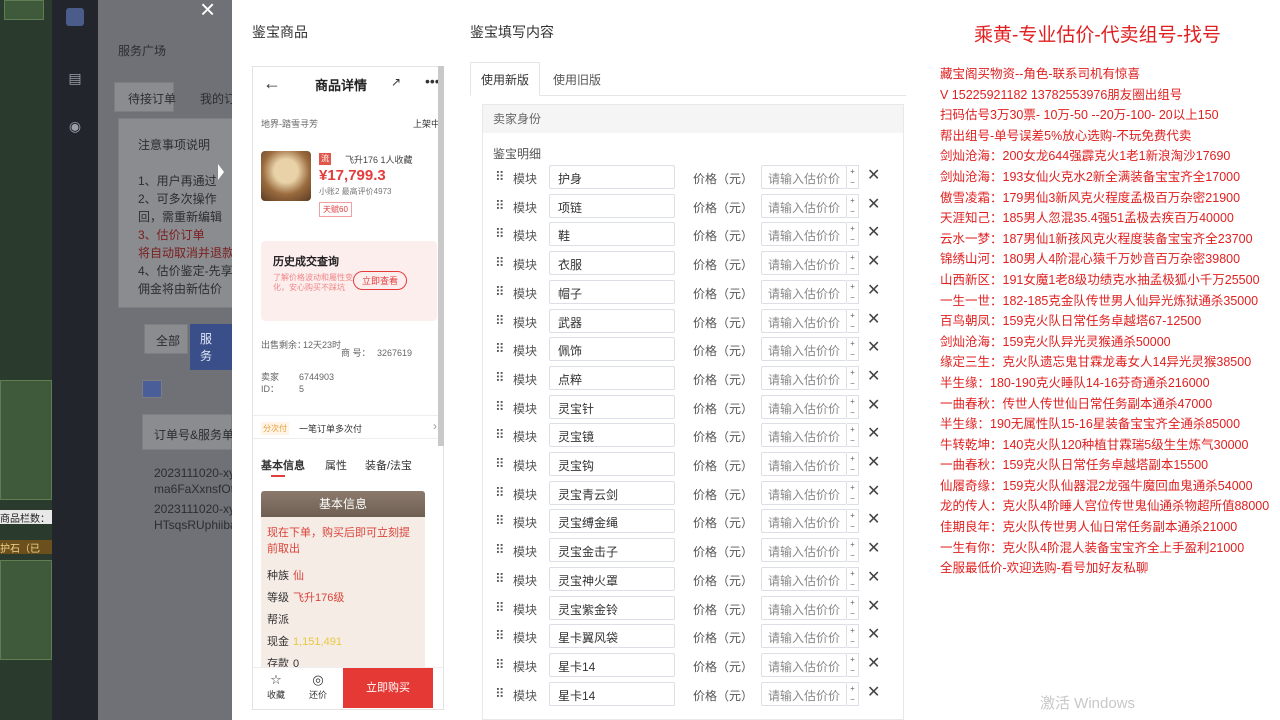 Image resolution: width=1280 pixels, height=720 pixels. I want to click on user-icon: ◉, so click(75, 127).